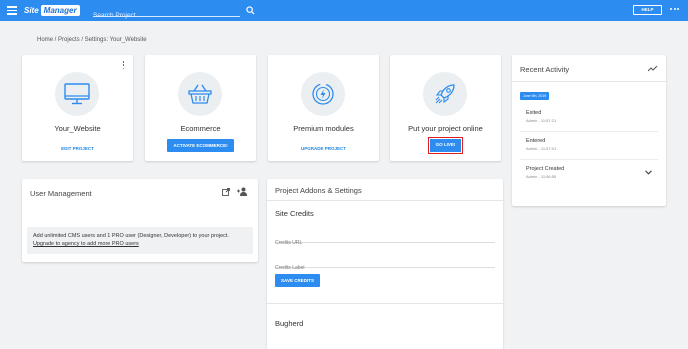 Image resolution: width=688 pixels, height=349 pixels. What do you see at coordinates (123, 65) in the screenshot?
I see `card-options-icon` at bounding box center [123, 65].